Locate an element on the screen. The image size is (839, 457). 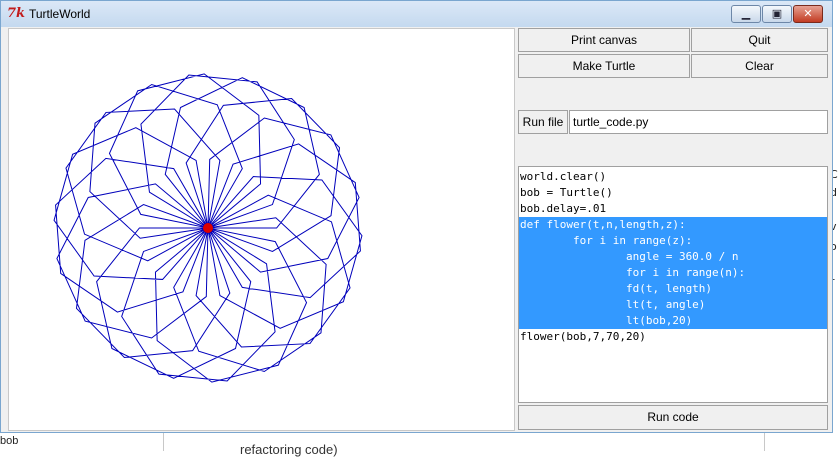
code-line: def flower(t,n,length,z): is located at coordinates (673, 225).